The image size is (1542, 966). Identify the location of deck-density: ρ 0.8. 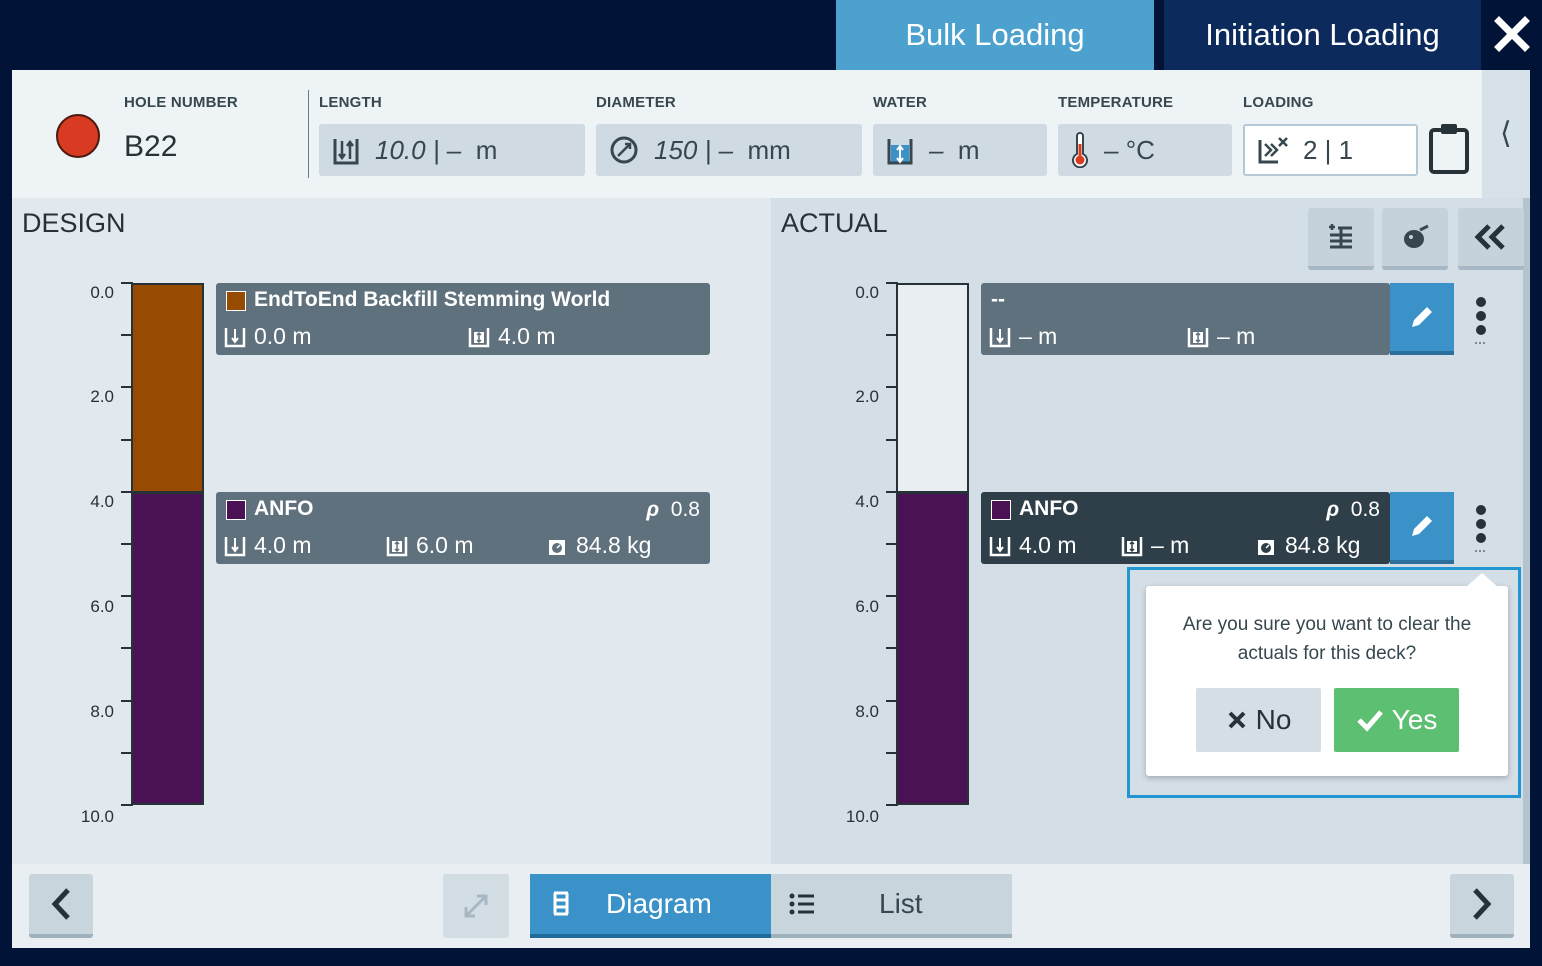
(1353, 510).